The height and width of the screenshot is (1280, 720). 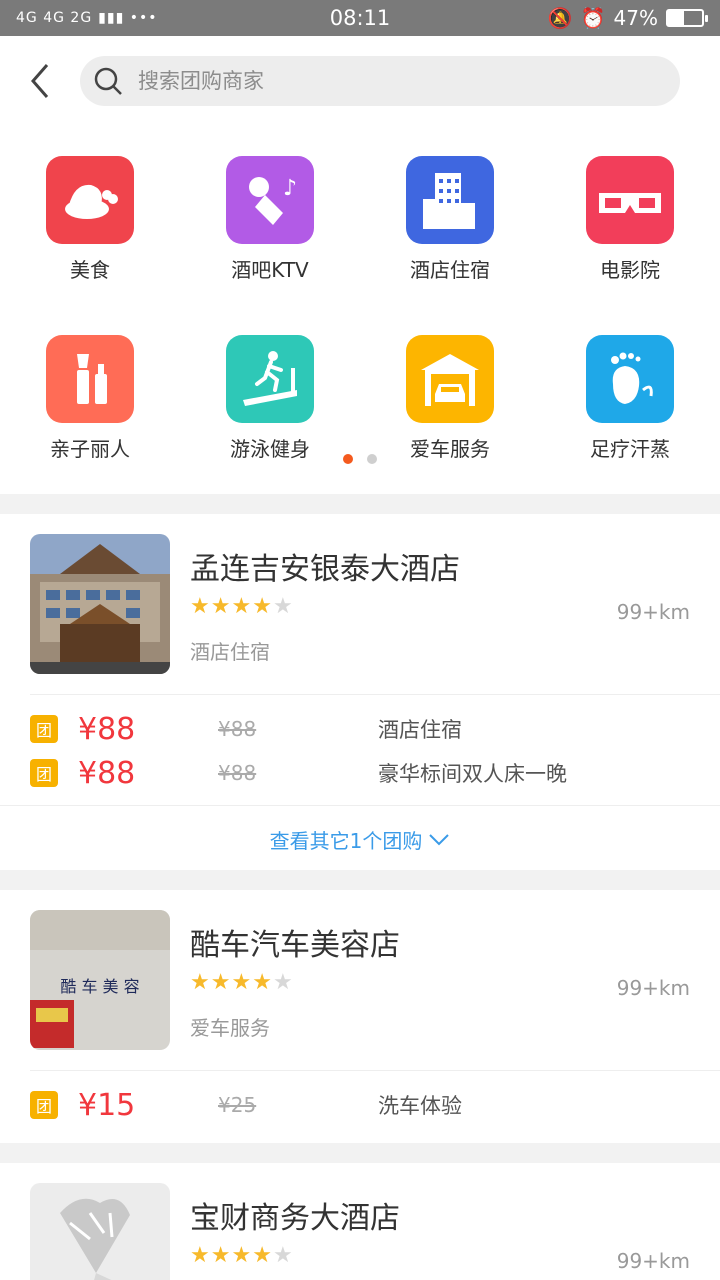 I want to click on shop-name: 孟连吉安银泰大酒店, so click(x=325, y=569).